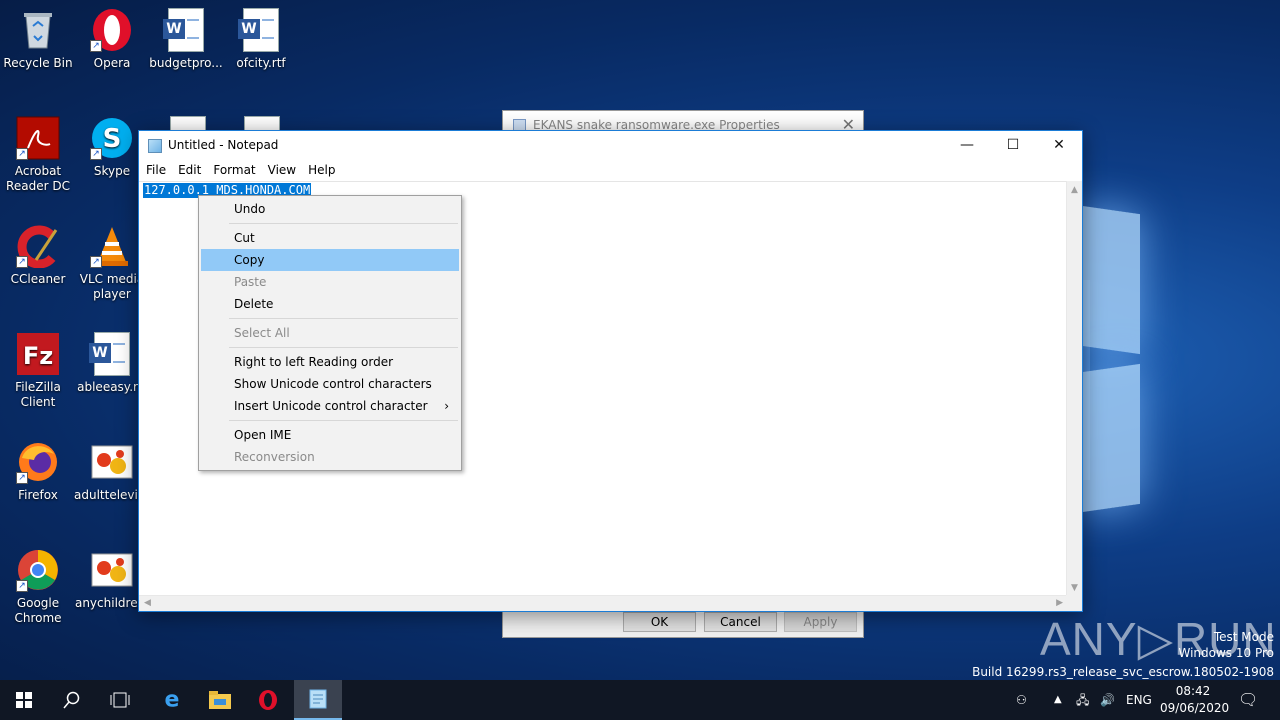 The image size is (1280, 720). Describe the element at coordinates (1013, 145) in the screenshot. I see `maximize-button: ☐` at that location.